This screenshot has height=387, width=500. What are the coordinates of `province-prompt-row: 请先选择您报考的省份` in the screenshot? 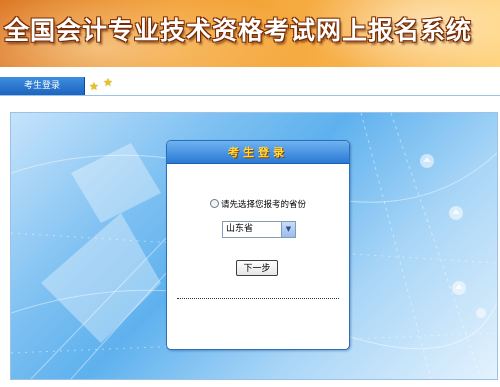 It's located at (258, 204).